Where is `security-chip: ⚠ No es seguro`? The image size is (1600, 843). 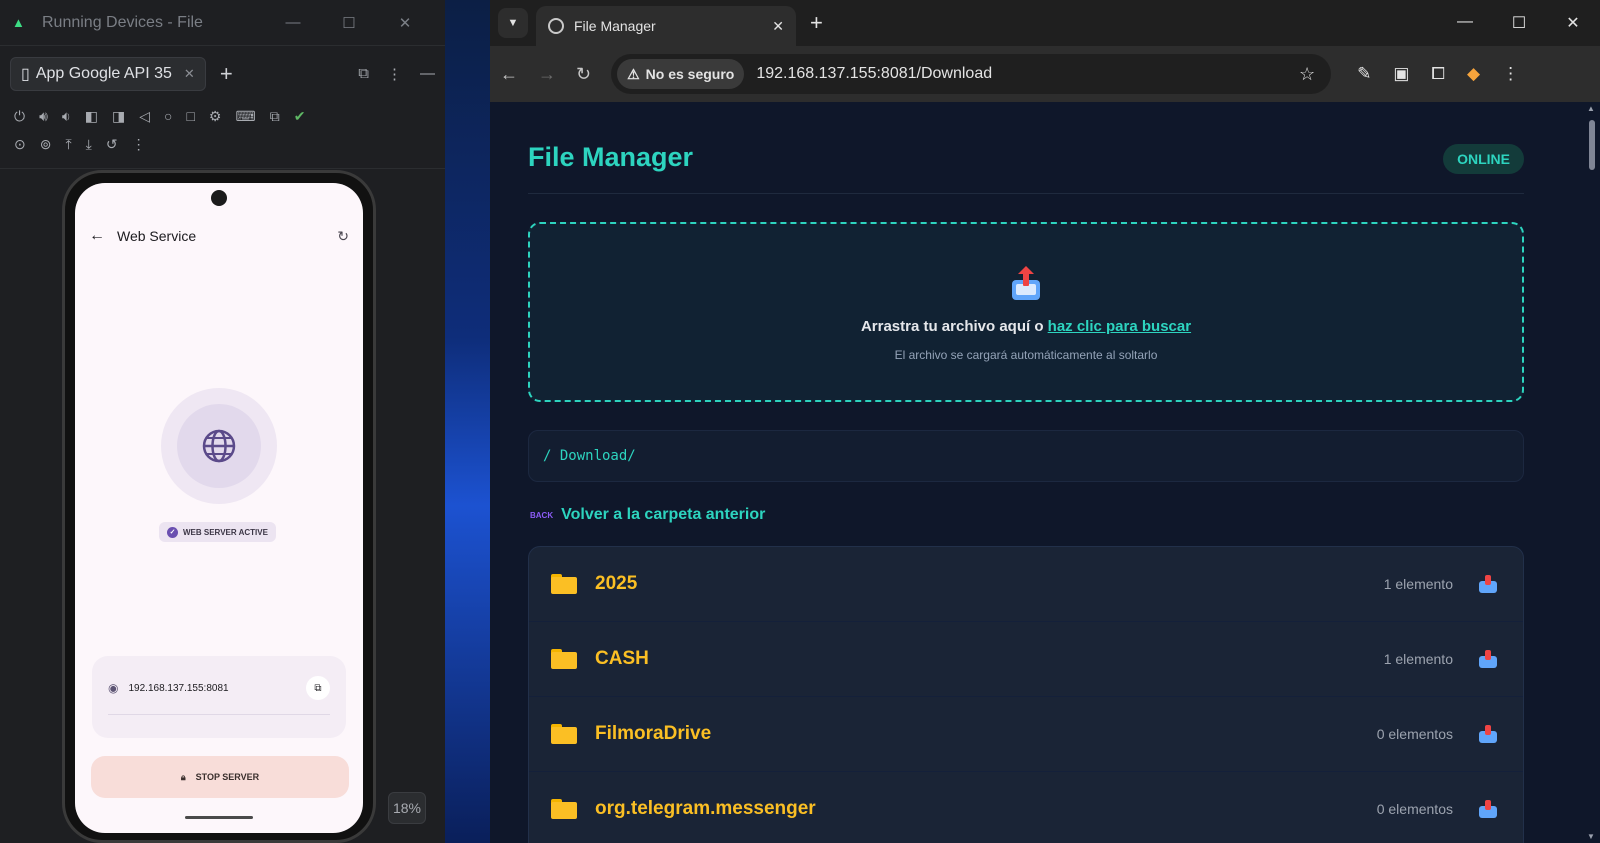 security-chip: ⚠ No es seguro is located at coordinates (681, 74).